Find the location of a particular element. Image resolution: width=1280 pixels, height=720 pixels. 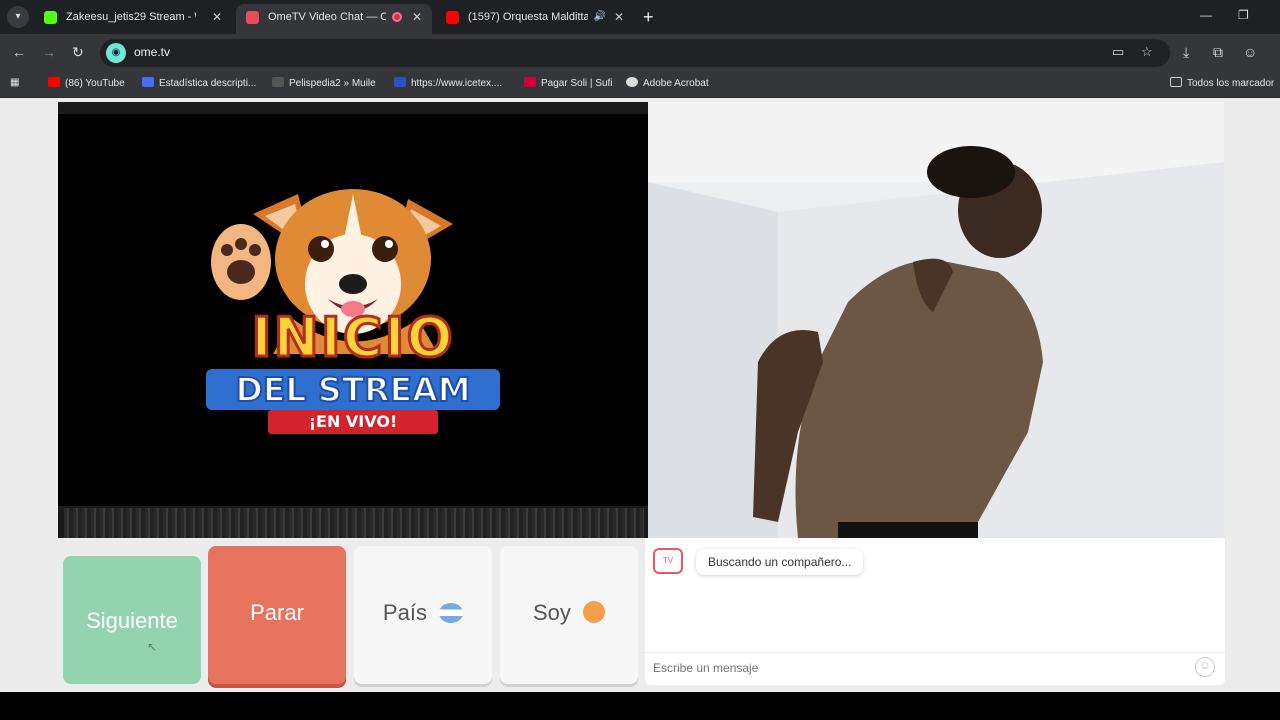

youtube-icon is located at coordinates (54, 82).